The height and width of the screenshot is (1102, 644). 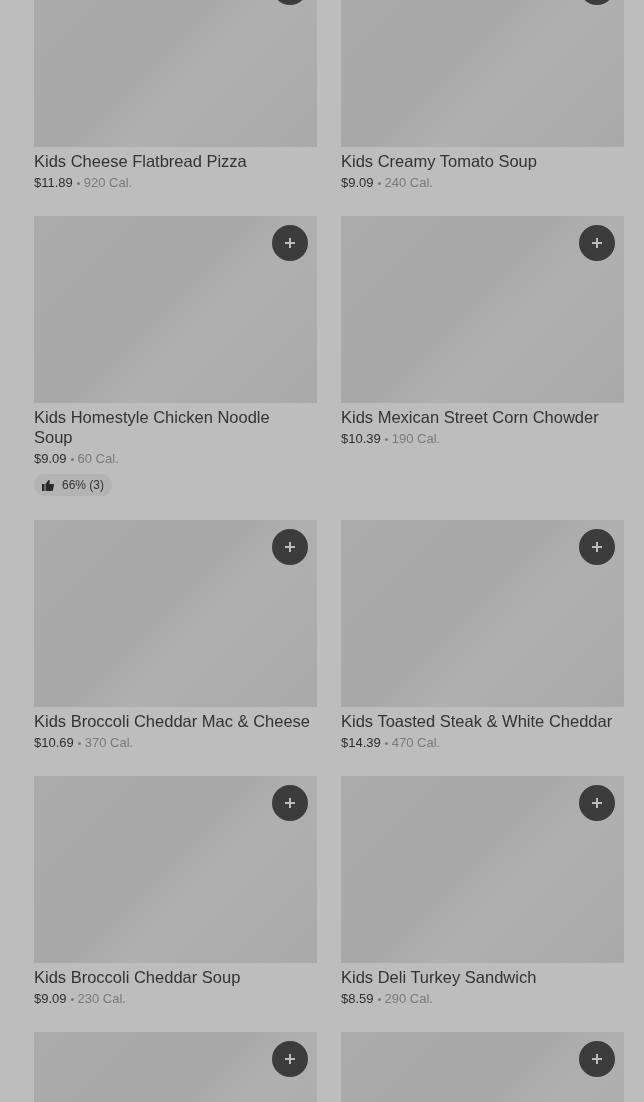 I want to click on rating-text: 66% (3), so click(x=83, y=485).